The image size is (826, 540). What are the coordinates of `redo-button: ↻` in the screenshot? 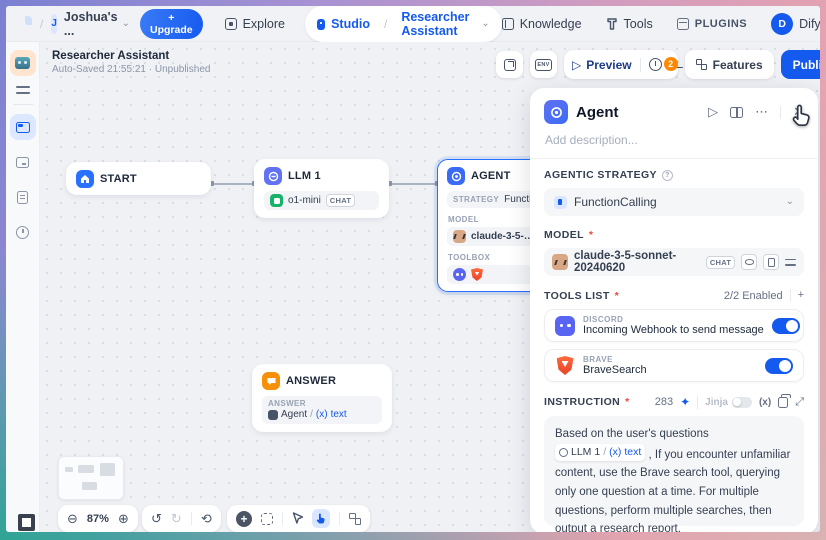 It's located at (176, 518).